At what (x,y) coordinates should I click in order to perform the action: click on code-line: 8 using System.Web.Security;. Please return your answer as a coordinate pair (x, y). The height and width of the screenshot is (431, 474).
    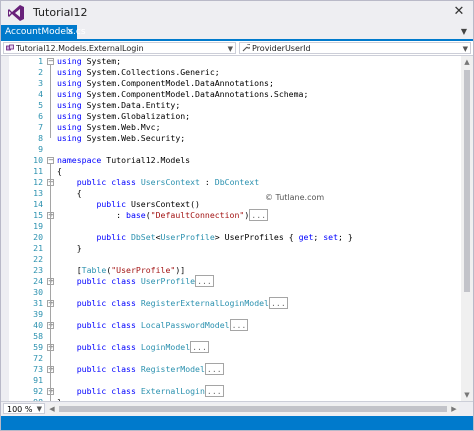
    Looking at the image, I should click on (230, 138).